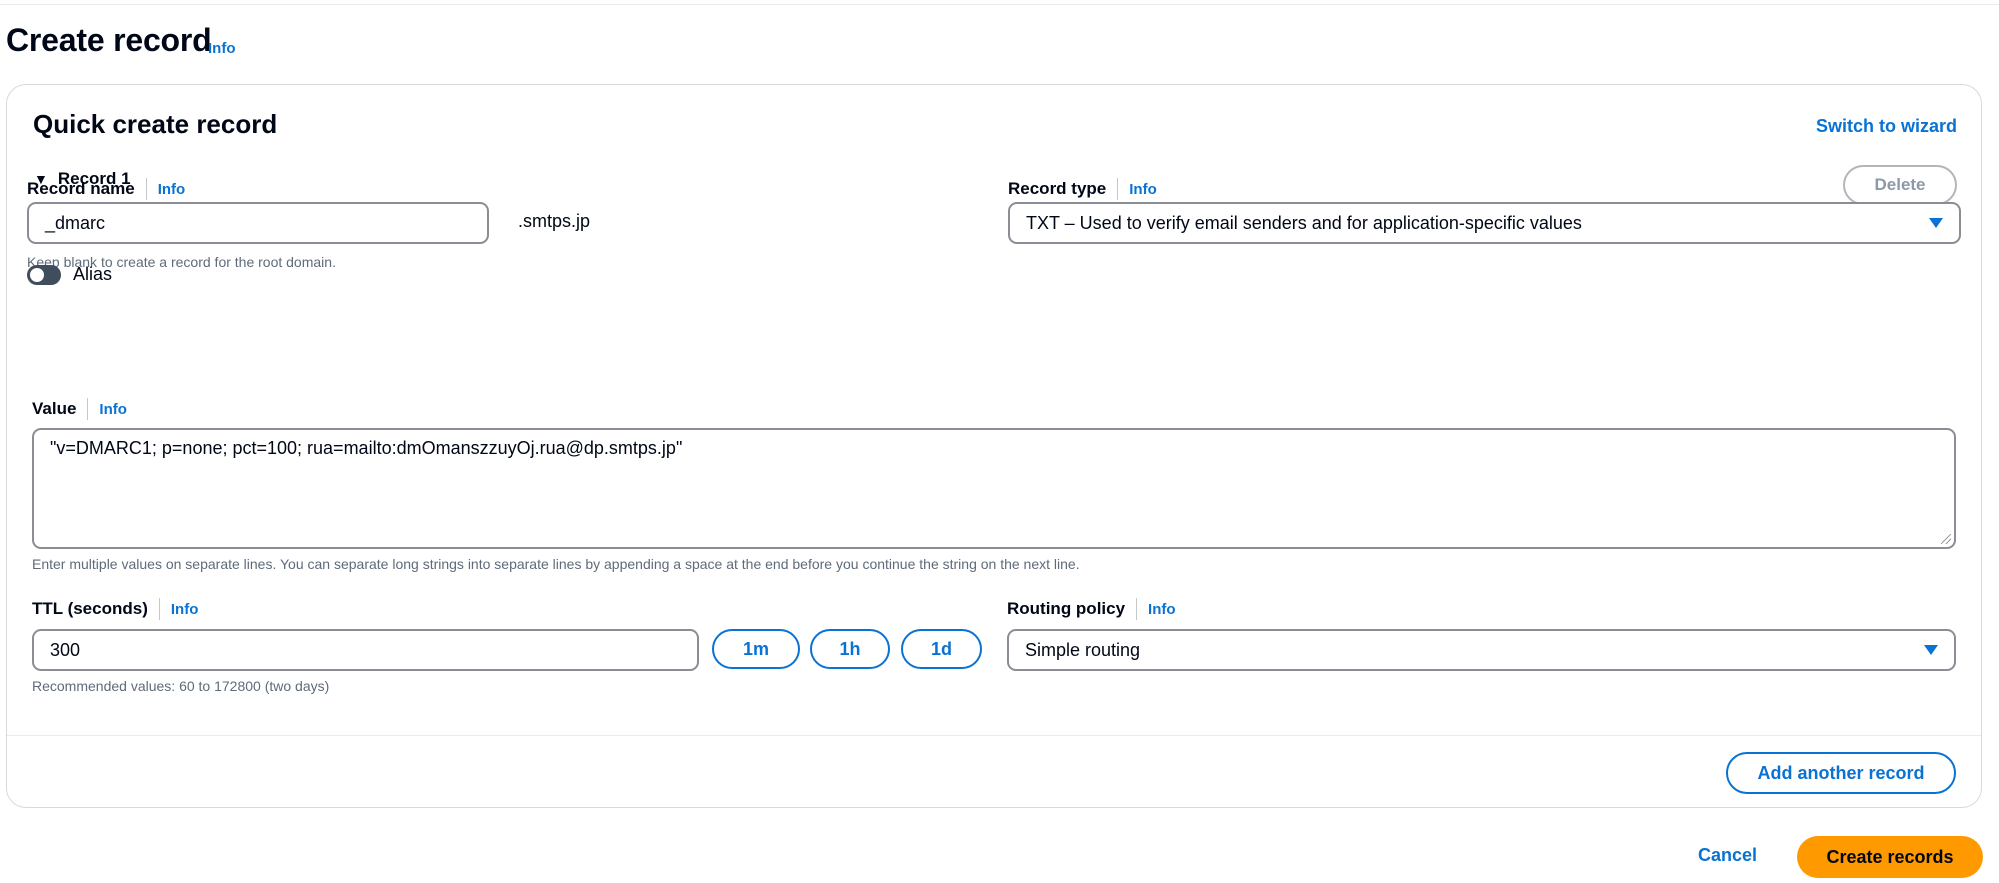 This screenshot has height=883, width=1999. What do you see at coordinates (155, 124) in the screenshot?
I see `container-title: Quick create record` at bounding box center [155, 124].